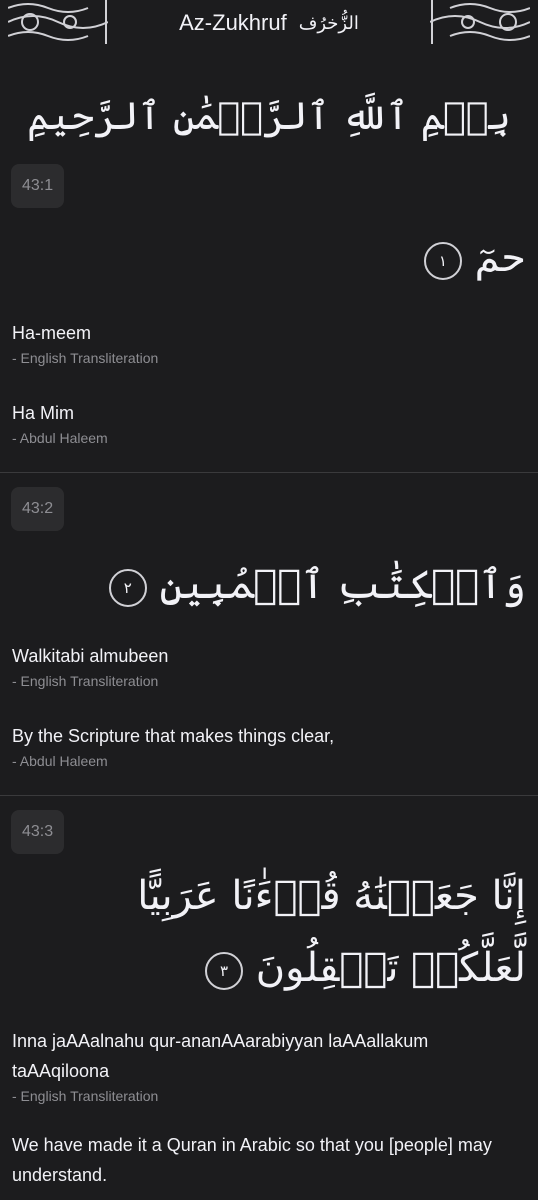  Describe the element at coordinates (480, 22) in the screenshot. I see `ornament-right-icon` at that location.